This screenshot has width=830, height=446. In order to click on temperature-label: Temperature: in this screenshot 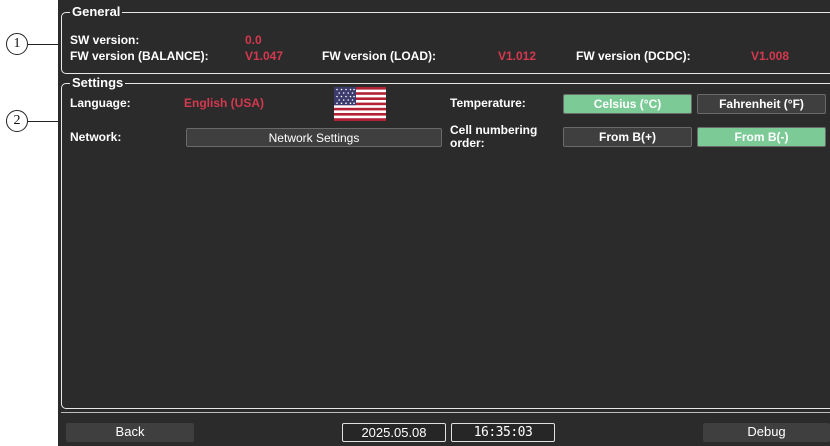, I will do `click(488, 103)`.